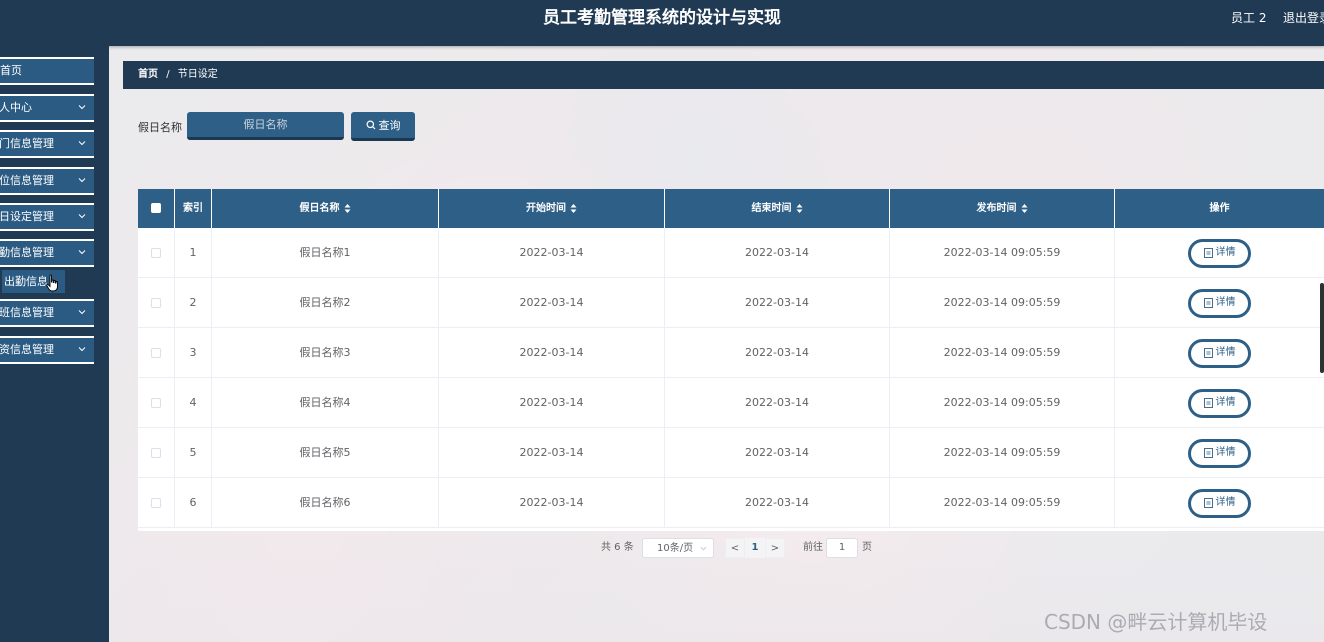  I want to click on prev-page-button: <, so click(735, 548).